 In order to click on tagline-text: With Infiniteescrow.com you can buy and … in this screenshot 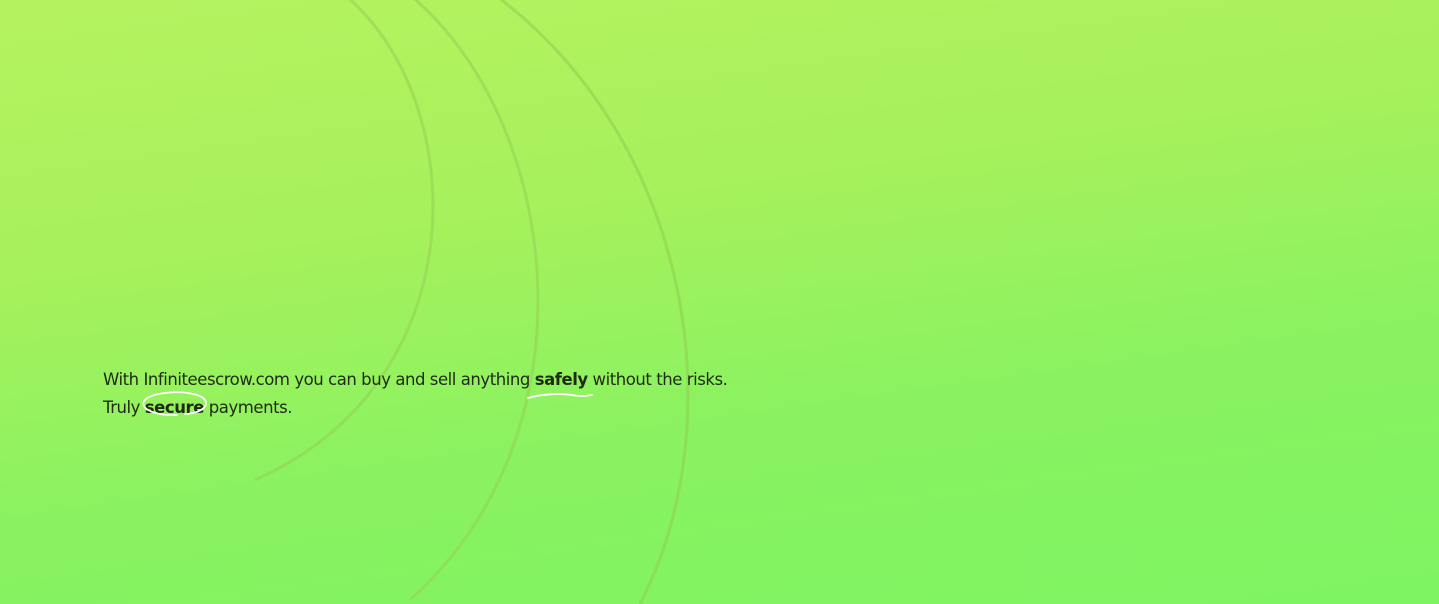, I will do `click(319, 379)`.